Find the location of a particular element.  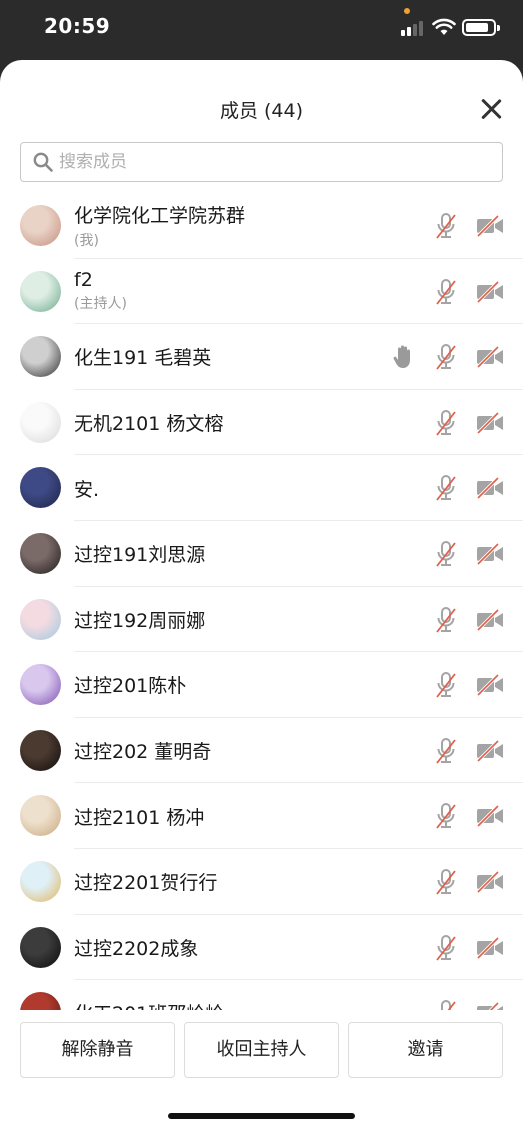

member-name: 过控201陈朴 is located at coordinates (130, 686).